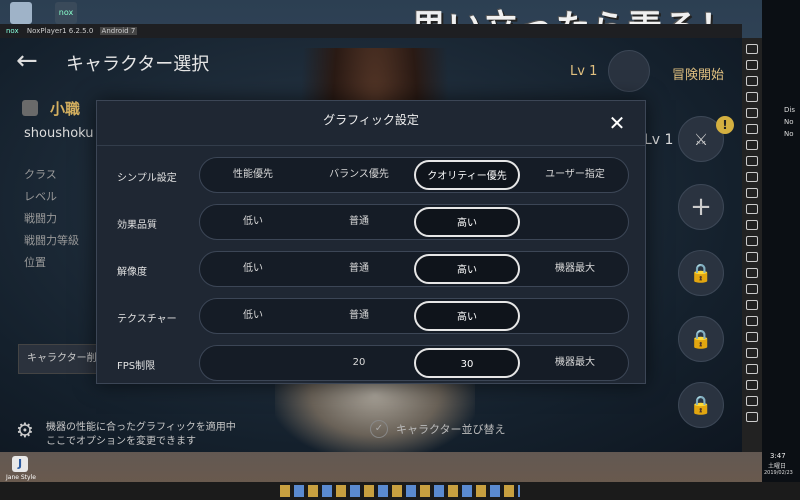 The image size is (800, 500). What do you see at coordinates (371, 120) in the screenshot?
I see `dialog-title: グラフィック設定` at bounding box center [371, 120].